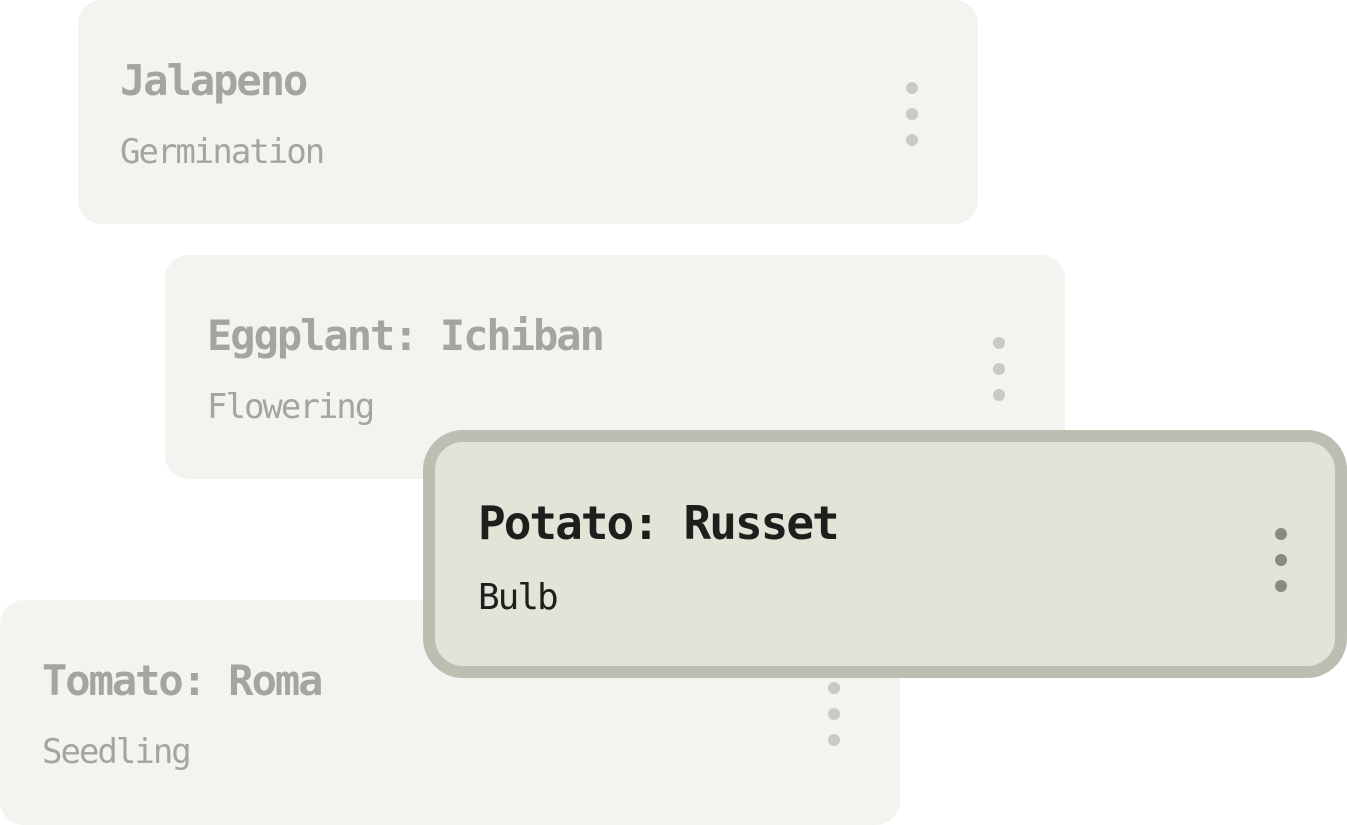 The height and width of the screenshot is (825, 1347). Describe the element at coordinates (406, 335) in the screenshot. I see `plant-card-title: Eggplant: Ichiban` at that location.